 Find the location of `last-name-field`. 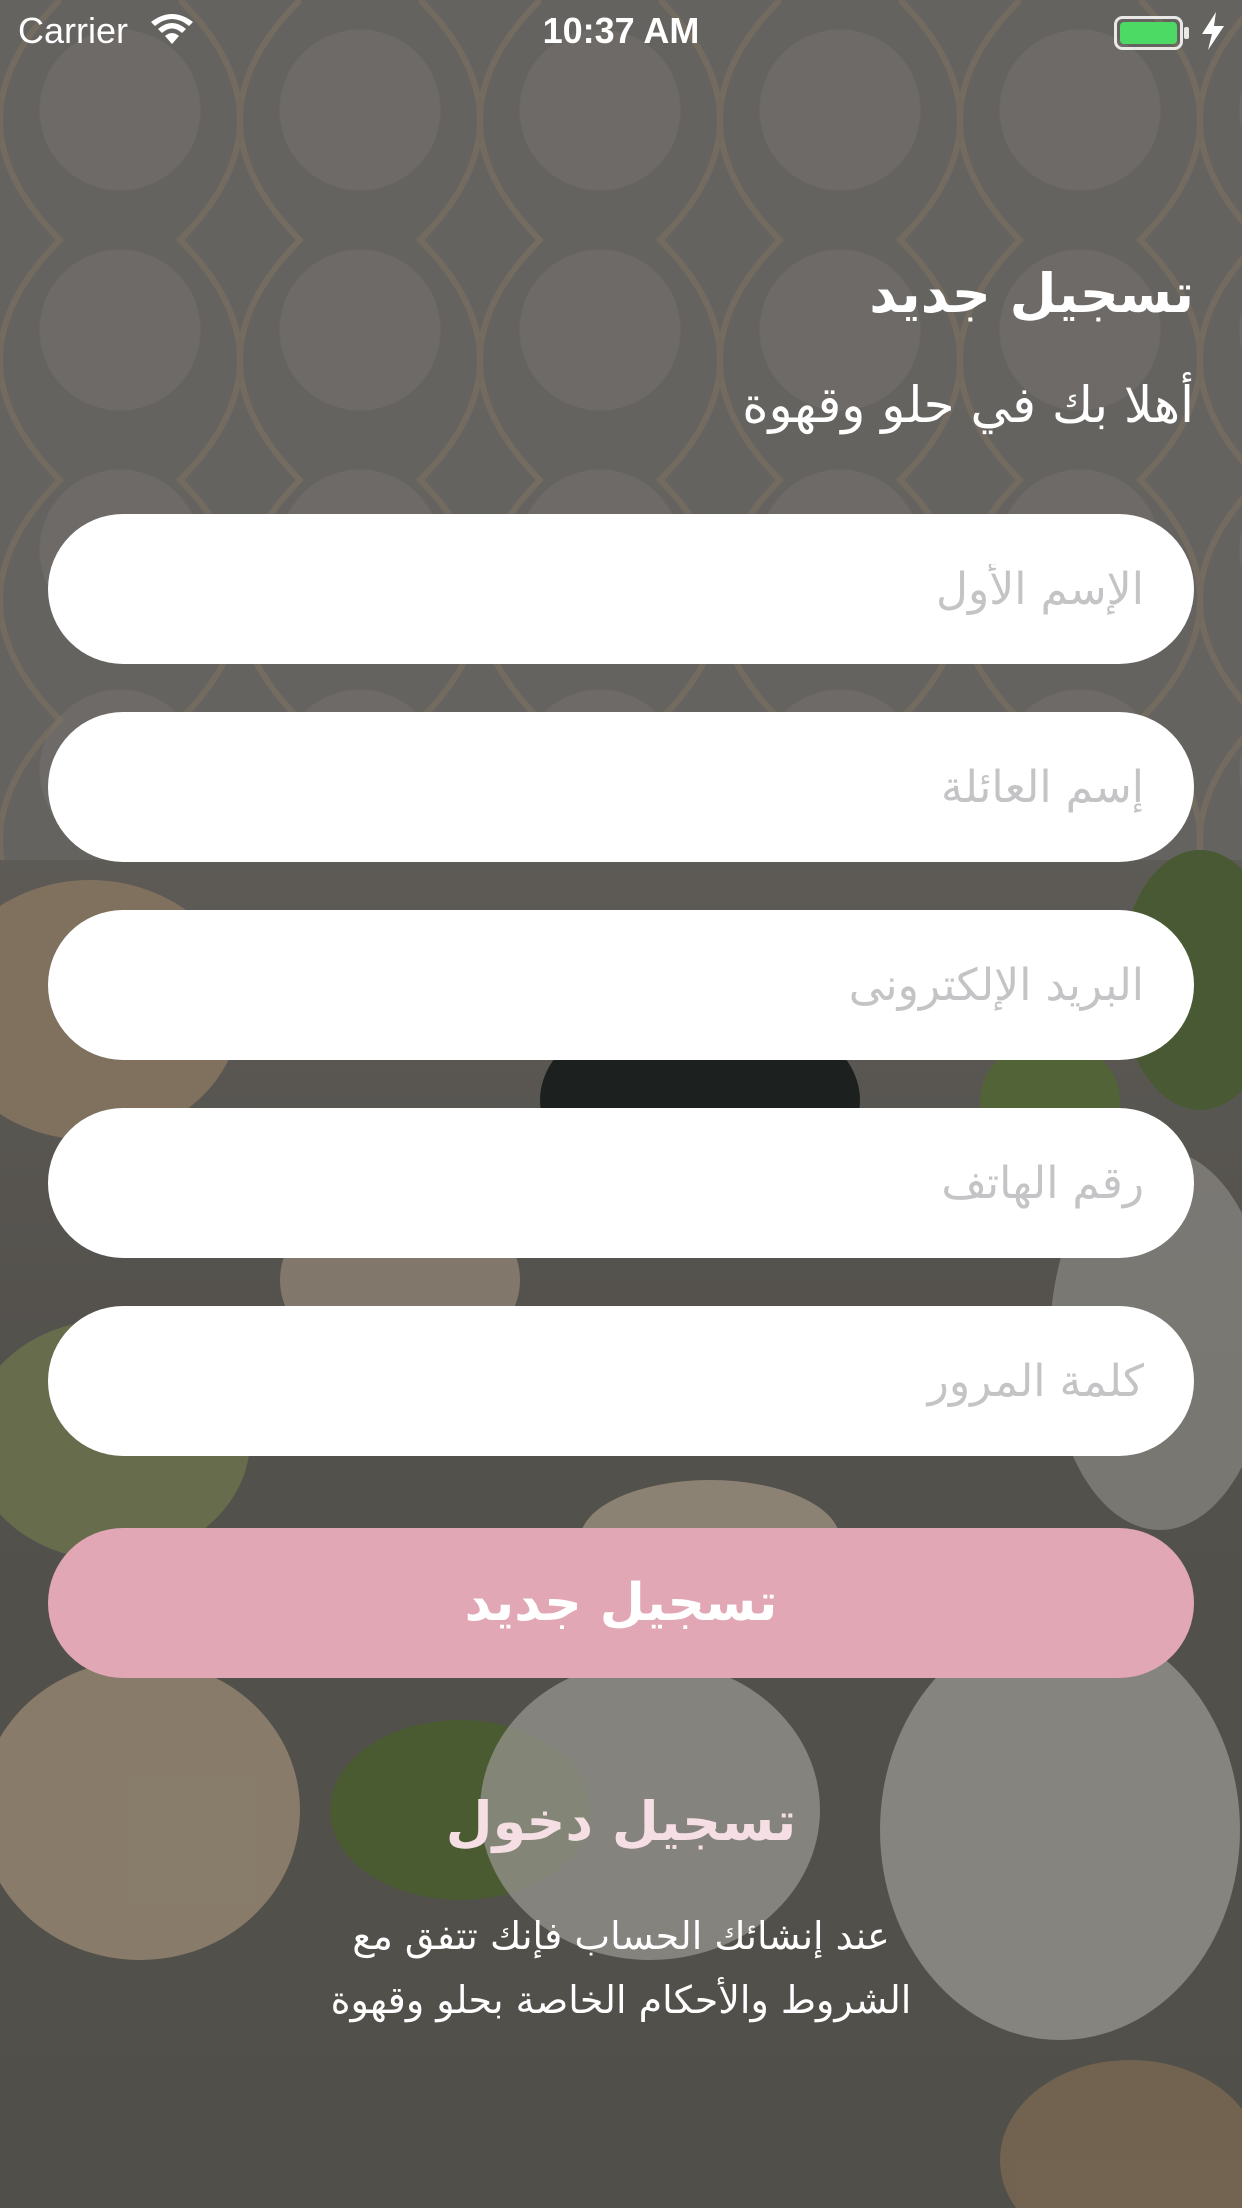

last-name-field is located at coordinates (621, 787).